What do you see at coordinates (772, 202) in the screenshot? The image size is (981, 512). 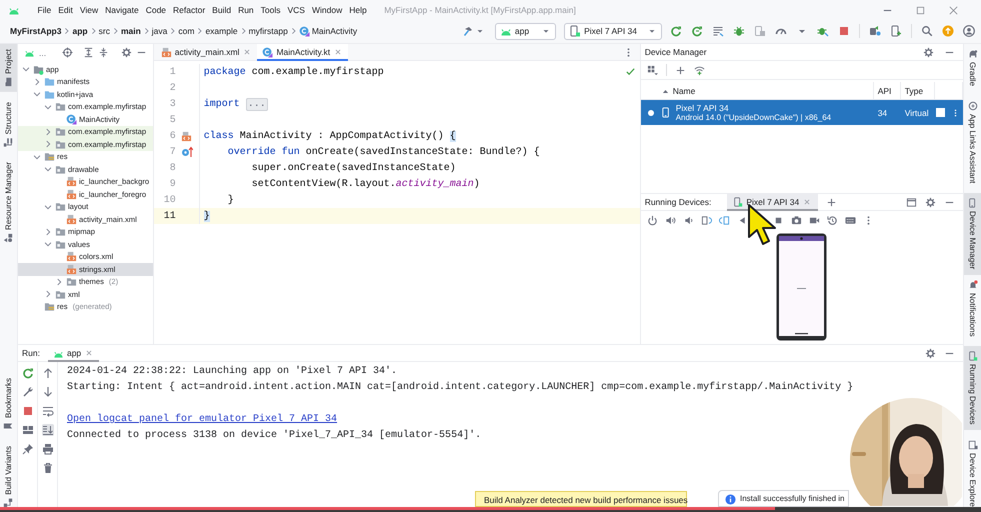 I see `device-tab: Pixel 7 API 34` at bounding box center [772, 202].